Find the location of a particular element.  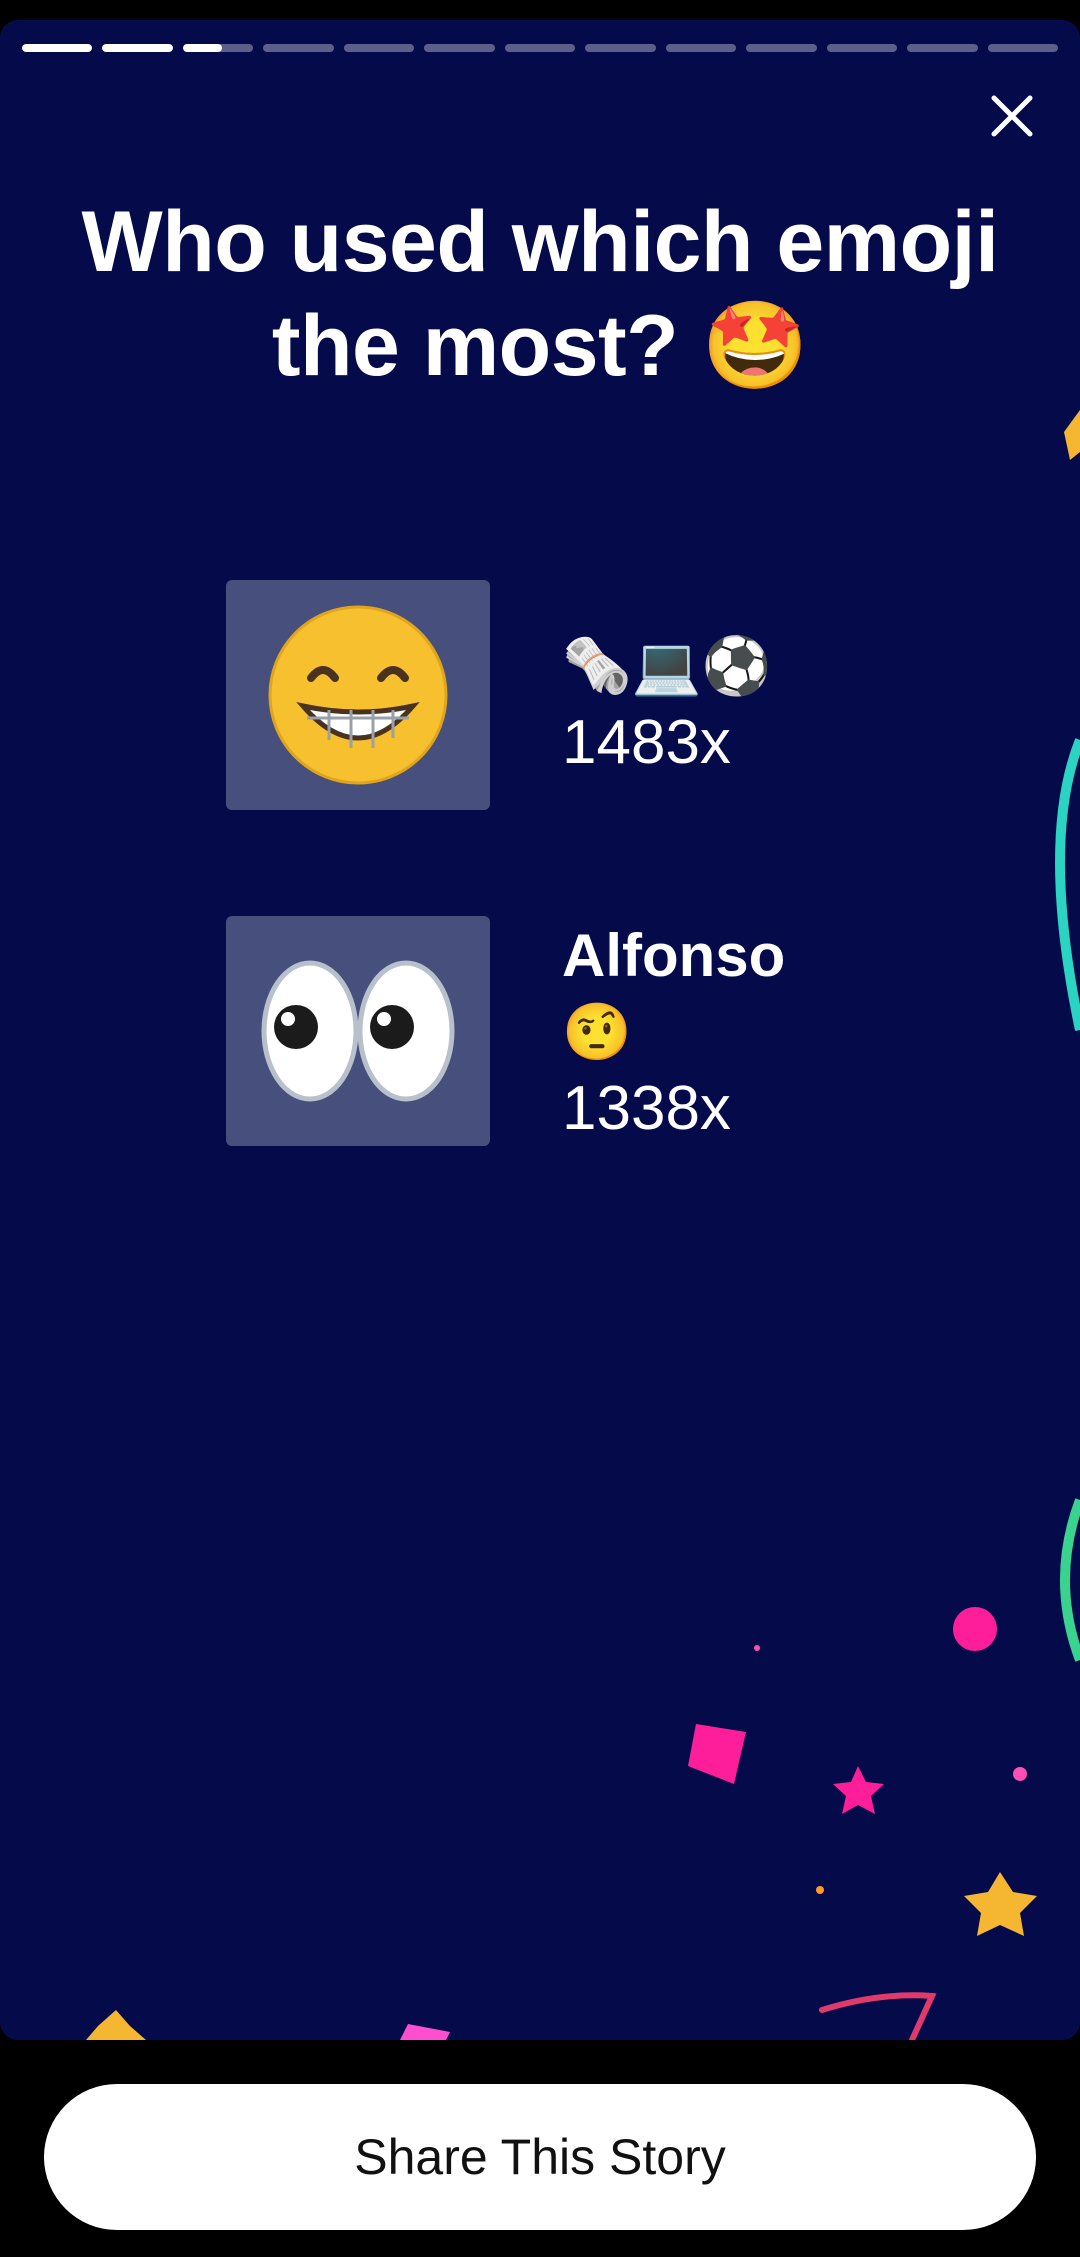

story-progress-bar is located at coordinates (540, 48).